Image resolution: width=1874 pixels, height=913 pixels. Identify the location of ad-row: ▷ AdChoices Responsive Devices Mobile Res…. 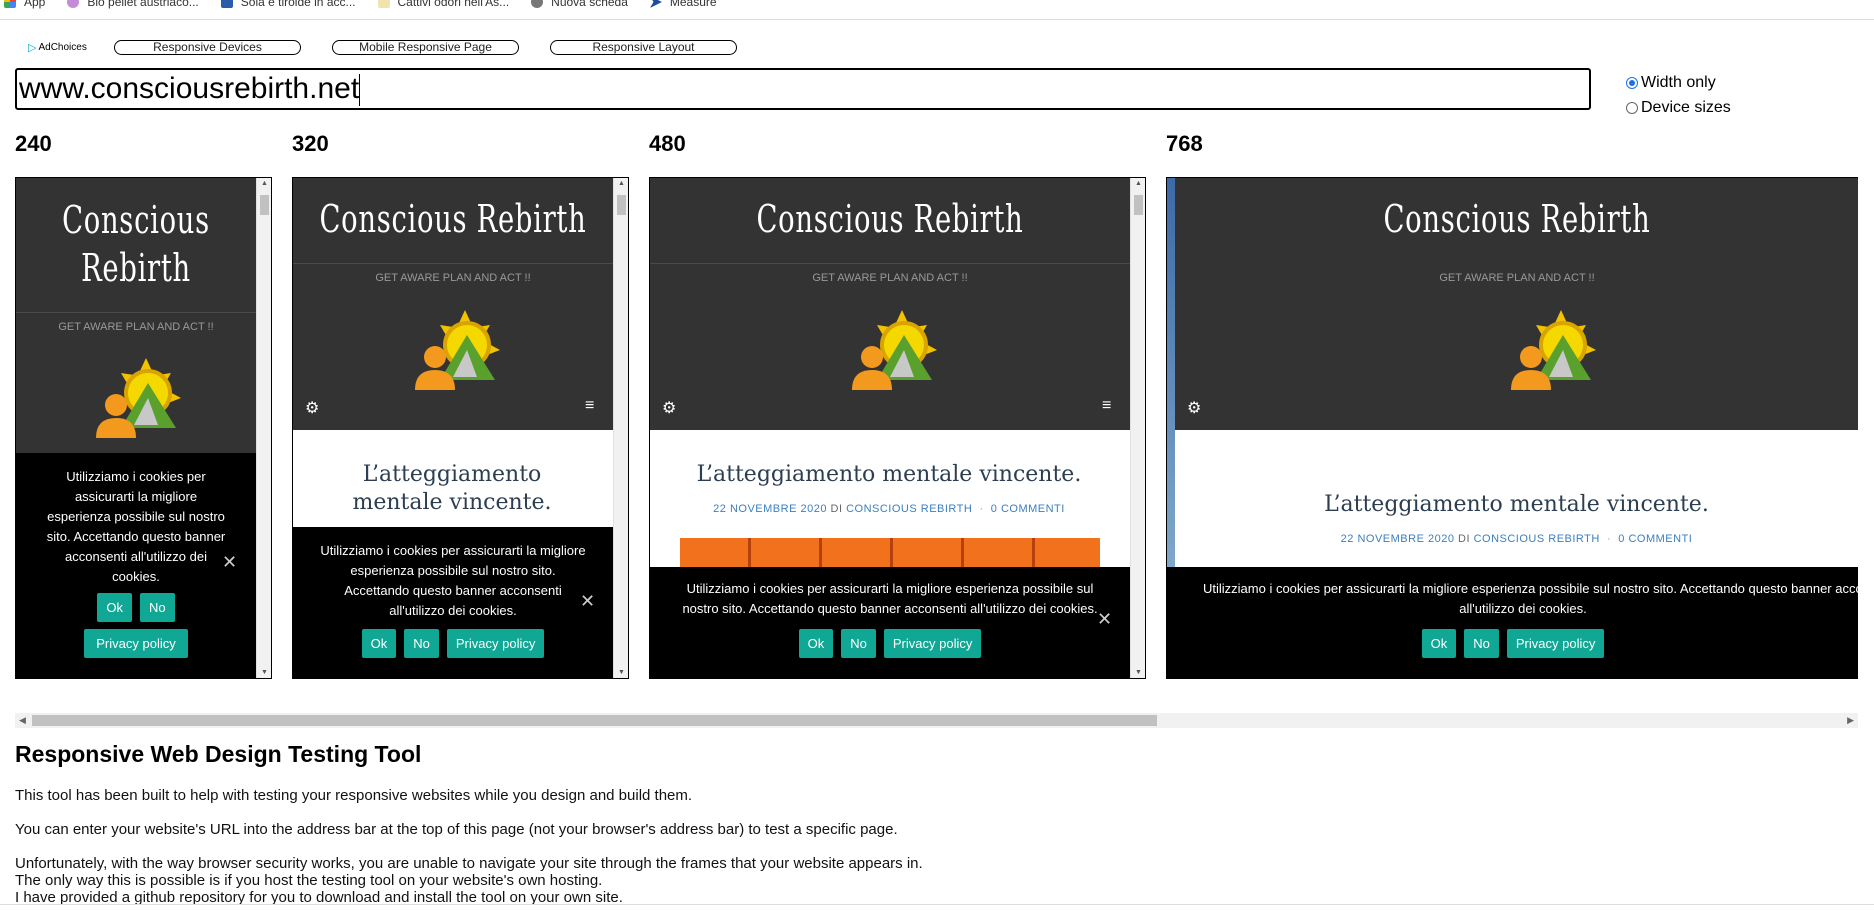
(382, 47).